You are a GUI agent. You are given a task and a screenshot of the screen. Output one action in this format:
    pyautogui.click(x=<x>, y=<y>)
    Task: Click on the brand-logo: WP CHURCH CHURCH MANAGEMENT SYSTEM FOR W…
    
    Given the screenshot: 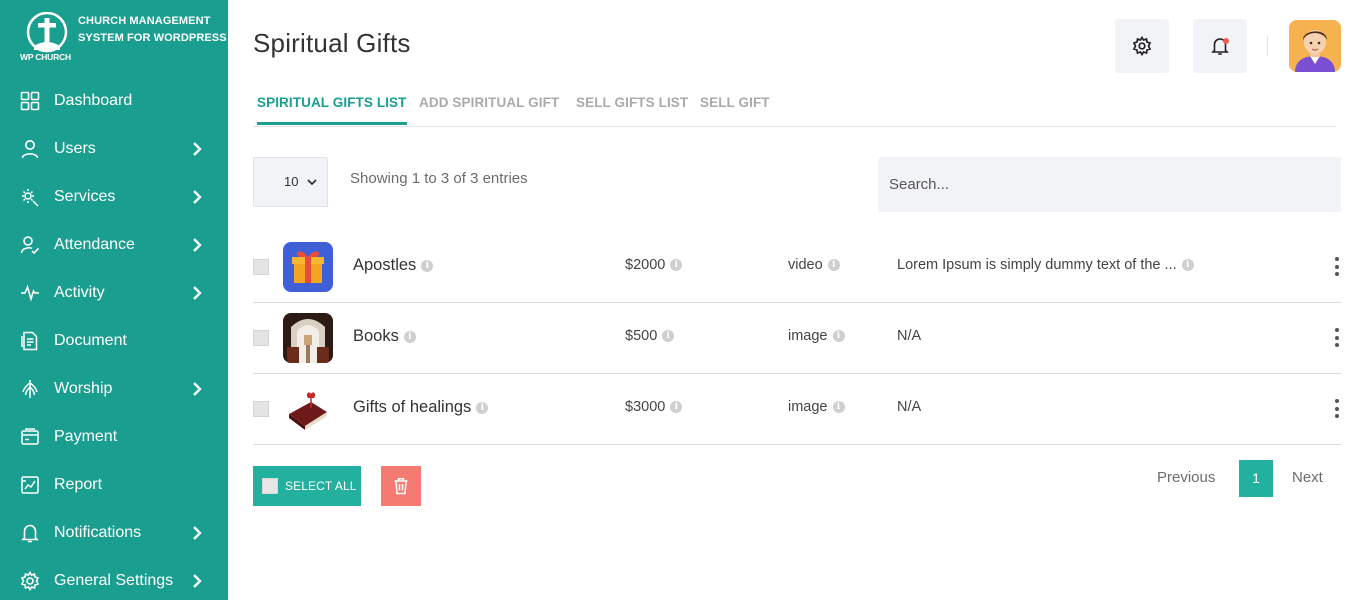 What is the action you would take?
    pyautogui.click(x=122, y=38)
    